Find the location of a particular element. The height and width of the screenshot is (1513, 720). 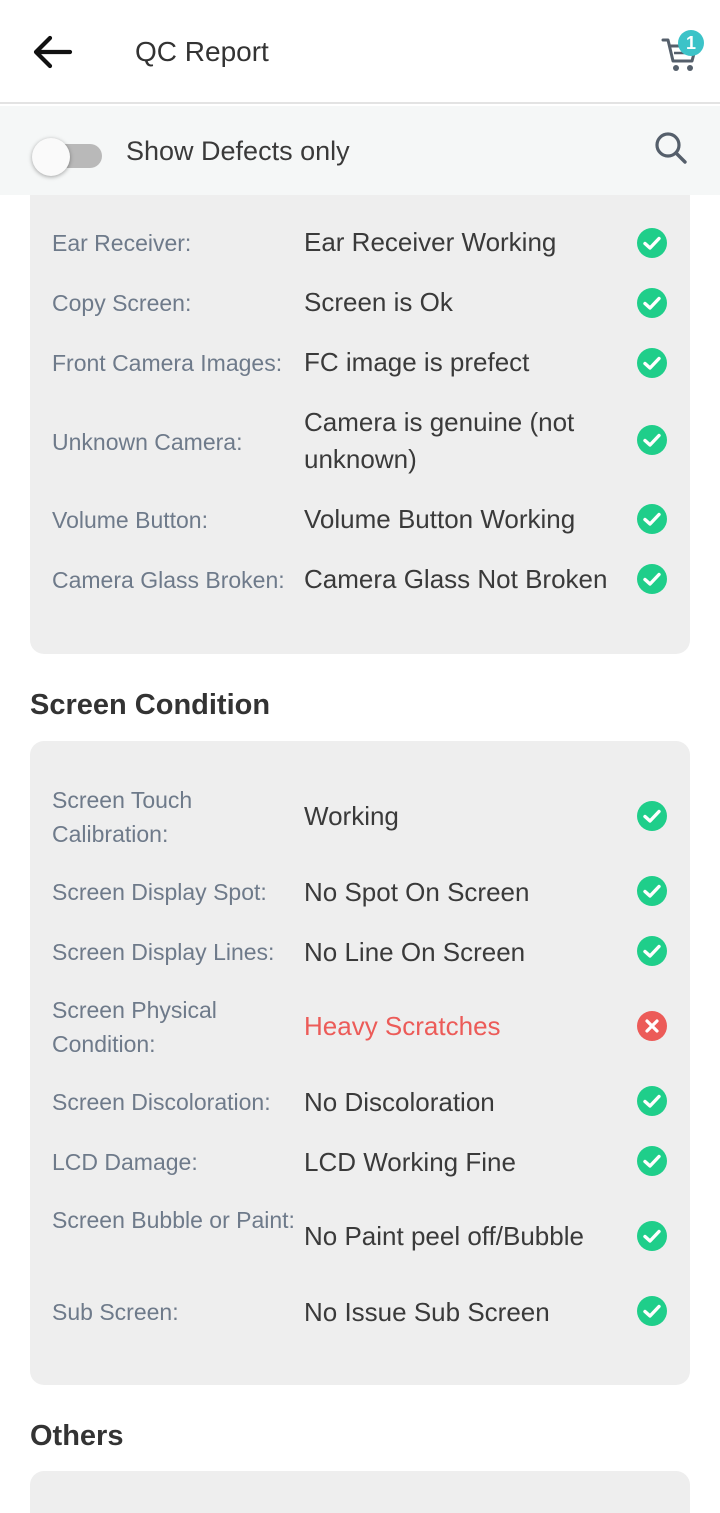

list-item: Front Camera Images: FC image is prefect is located at coordinates (360, 363).